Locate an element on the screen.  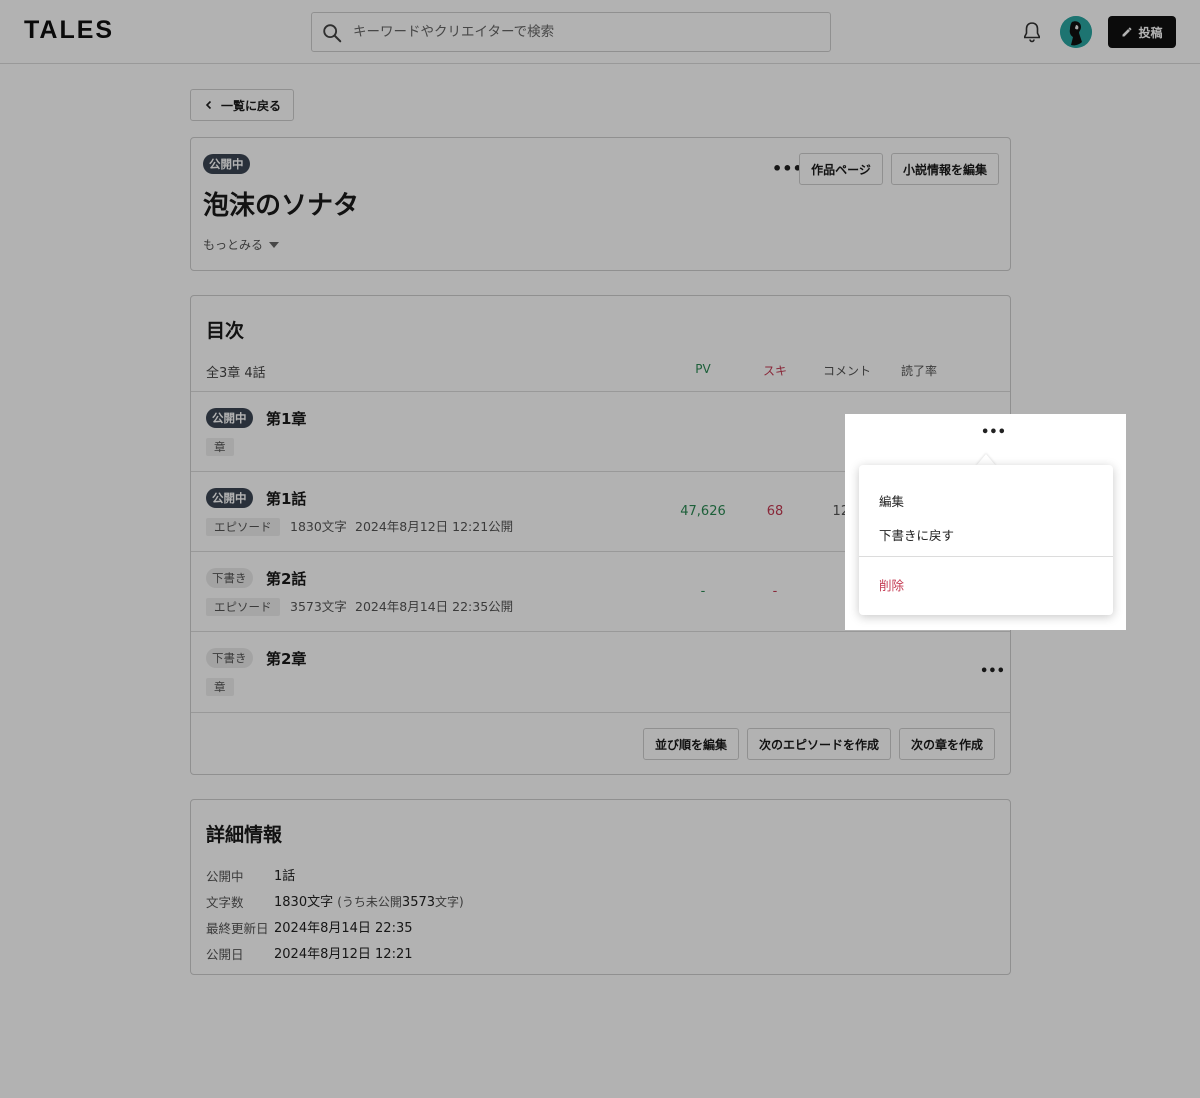
context-menu: 編集 下書きに戻す 削除 is located at coordinates (986, 540).